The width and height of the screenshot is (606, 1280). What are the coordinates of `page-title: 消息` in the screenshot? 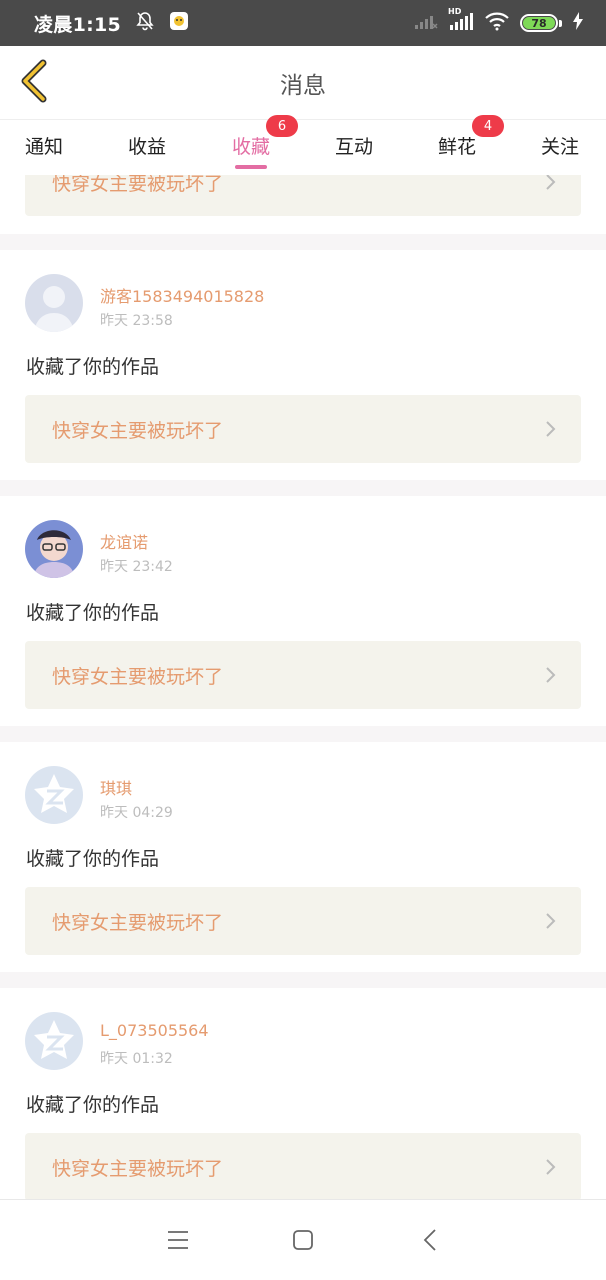 It's located at (303, 85).